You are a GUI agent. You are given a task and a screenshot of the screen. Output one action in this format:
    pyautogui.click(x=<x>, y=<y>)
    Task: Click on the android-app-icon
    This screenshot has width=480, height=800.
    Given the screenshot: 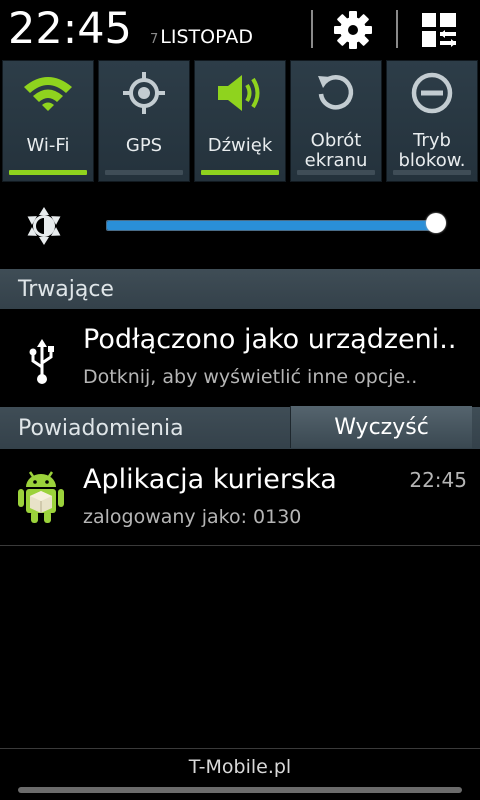 What is the action you would take?
    pyautogui.click(x=41, y=497)
    